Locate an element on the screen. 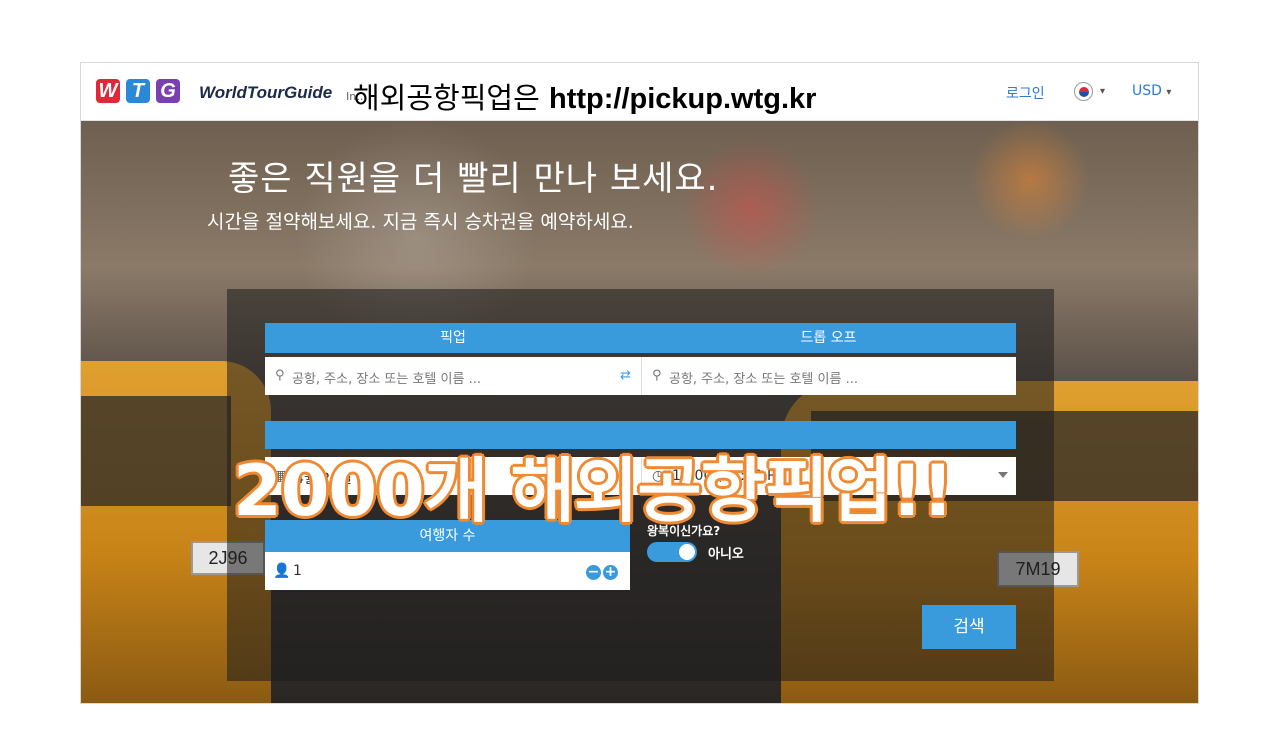  increase-passengers-button: + is located at coordinates (610, 572).